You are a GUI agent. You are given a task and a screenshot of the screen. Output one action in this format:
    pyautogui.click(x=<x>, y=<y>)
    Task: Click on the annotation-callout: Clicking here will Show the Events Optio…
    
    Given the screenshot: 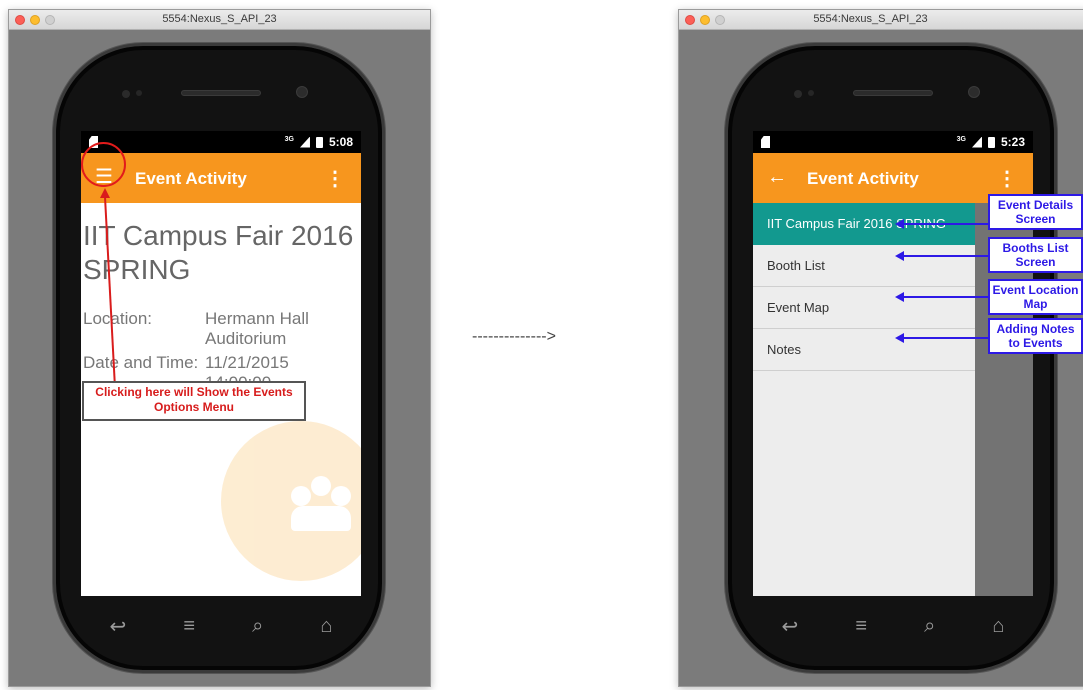 What is the action you would take?
    pyautogui.click(x=194, y=401)
    